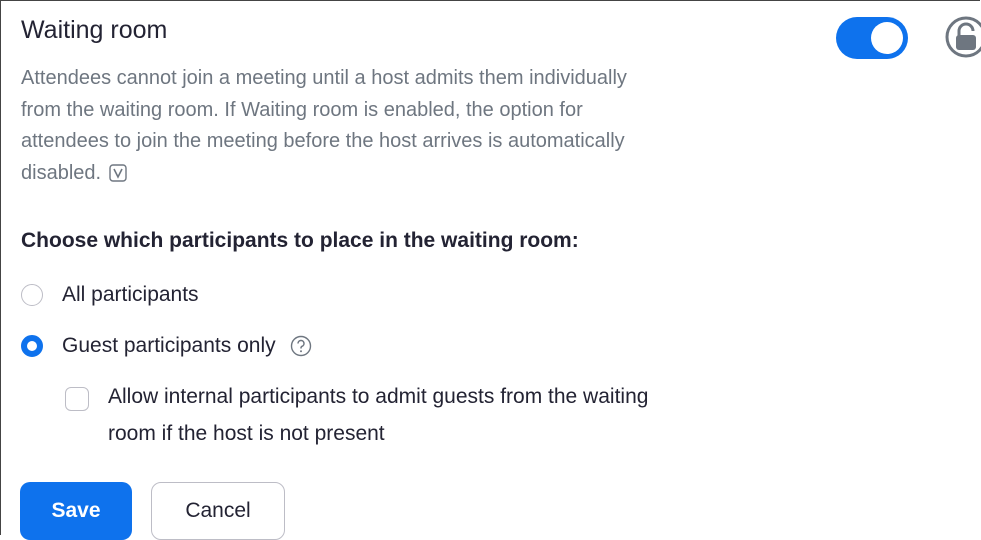 This screenshot has width=981, height=540. I want to click on option-label: Guest participants only, so click(169, 345).